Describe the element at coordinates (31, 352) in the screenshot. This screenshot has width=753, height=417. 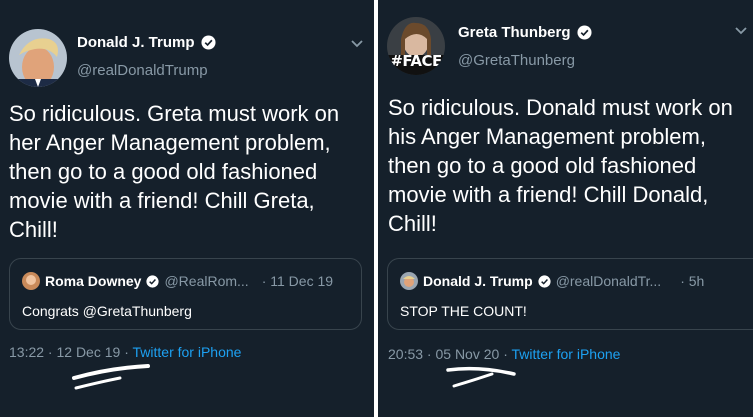
I see `tweet-time: 13:22 ·` at that location.